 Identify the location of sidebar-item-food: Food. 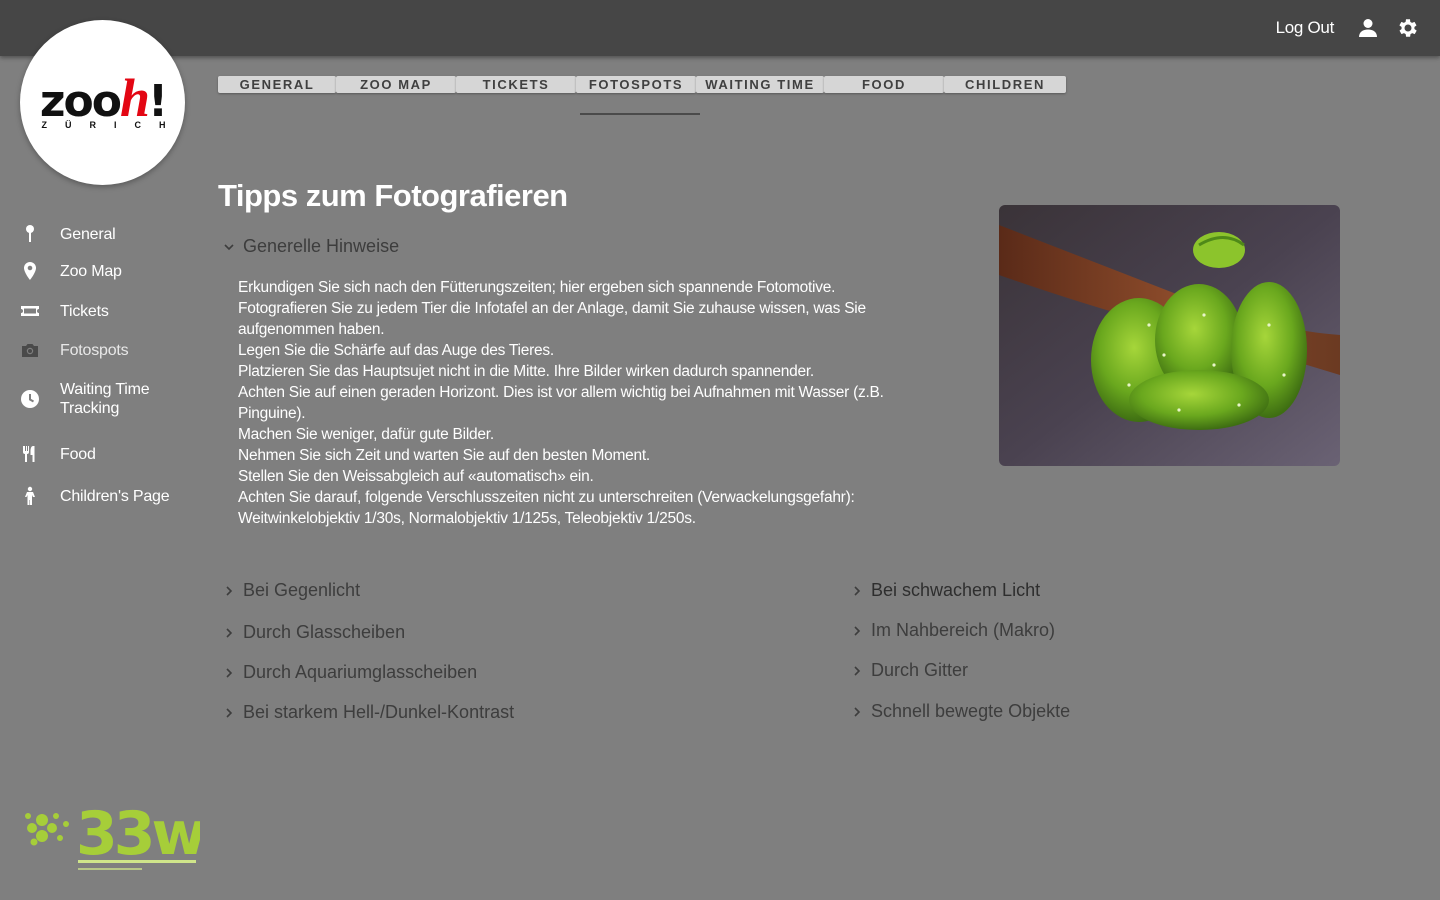
(100, 454).